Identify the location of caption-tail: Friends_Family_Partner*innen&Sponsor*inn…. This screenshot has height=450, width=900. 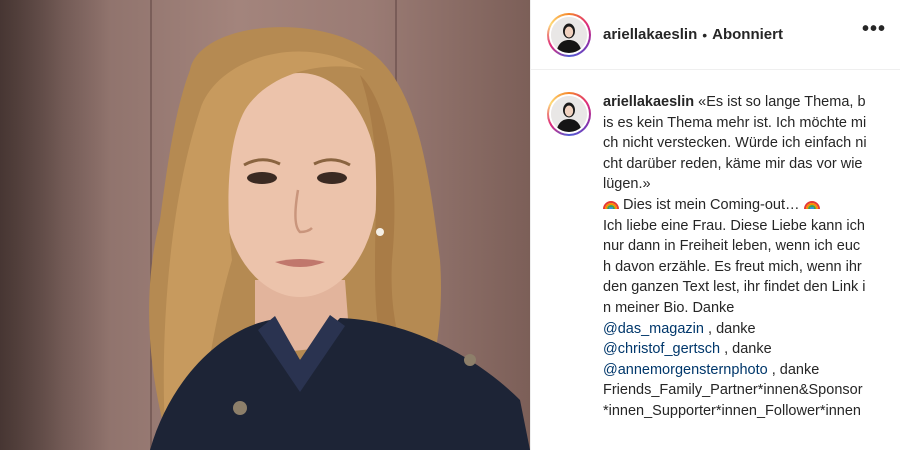
(733, 400).